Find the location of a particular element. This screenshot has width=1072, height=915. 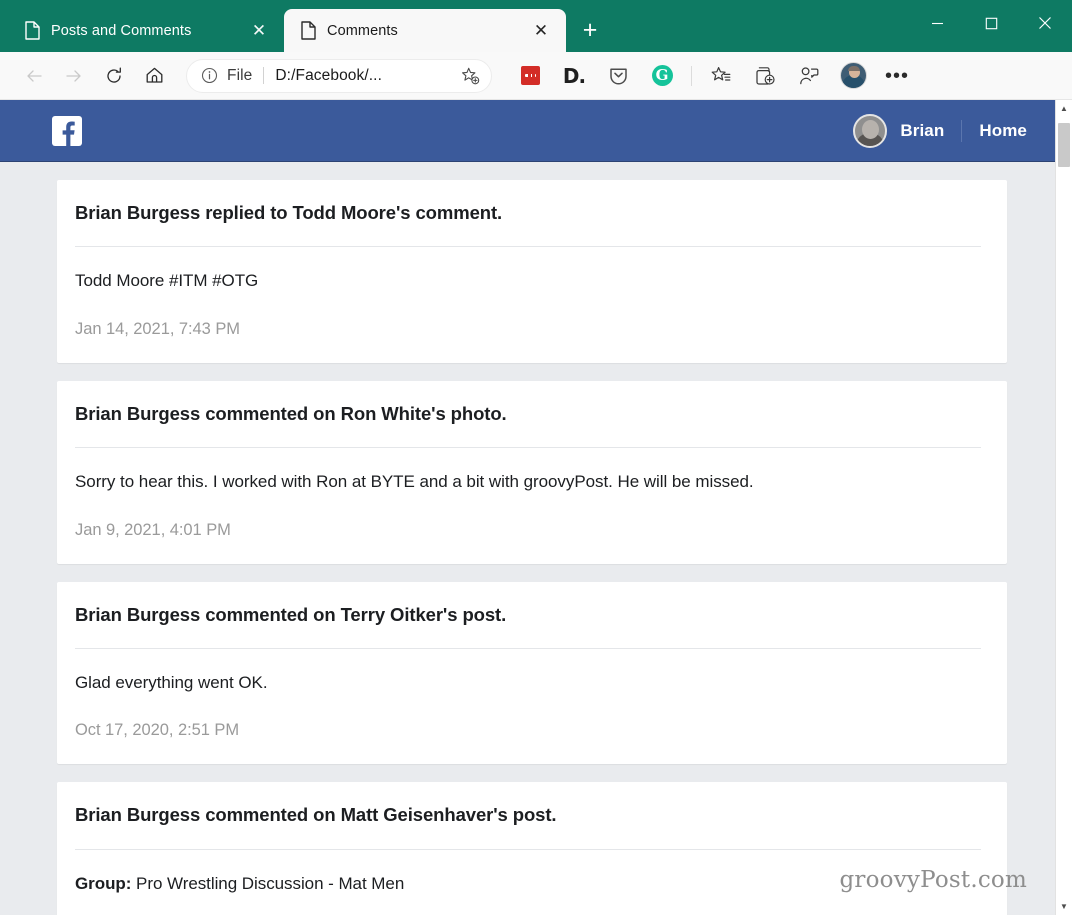

scrollbar-track is located at coordinates (1064, 507).